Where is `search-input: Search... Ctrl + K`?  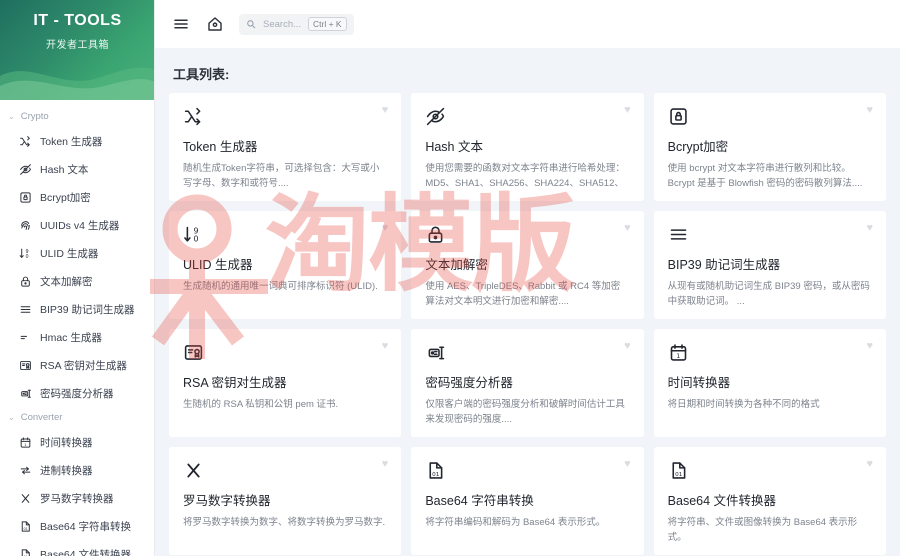 search-input: Search... Ctrl + K is located at coordinates (296, 24).